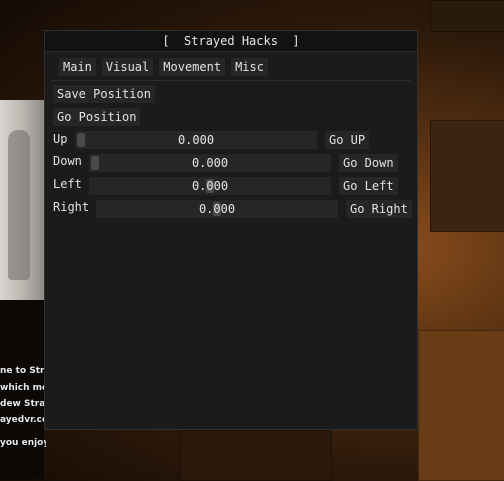 The width and height of the screenshot is (504, 481). I want to click on right-slider: 0.000, so click(217, 209).